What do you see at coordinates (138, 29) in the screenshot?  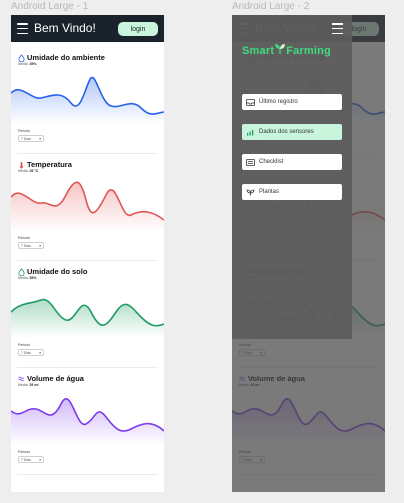 I see `login-button: login` at bounding box center [138, 29].